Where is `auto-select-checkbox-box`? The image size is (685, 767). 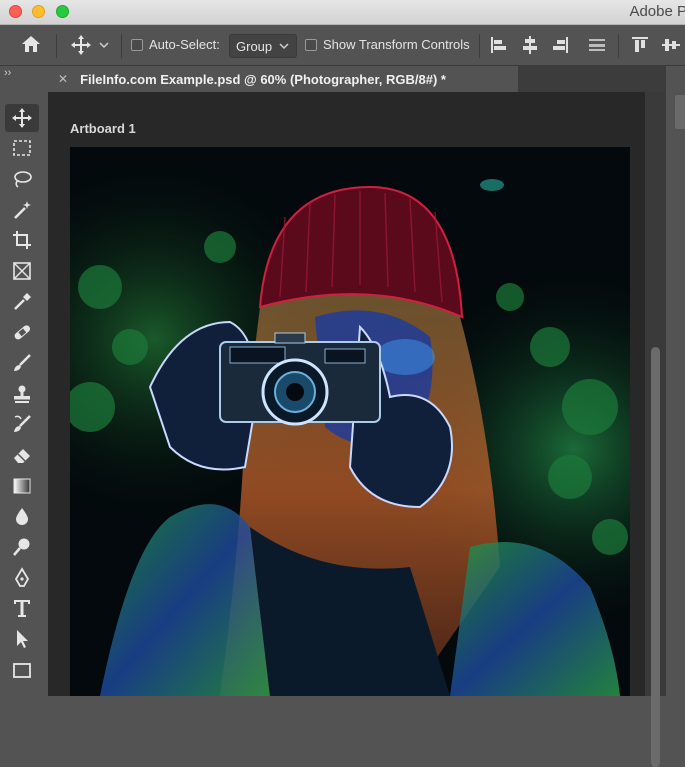
auto-select-checkbox-box is located at coordinates (137, 44).